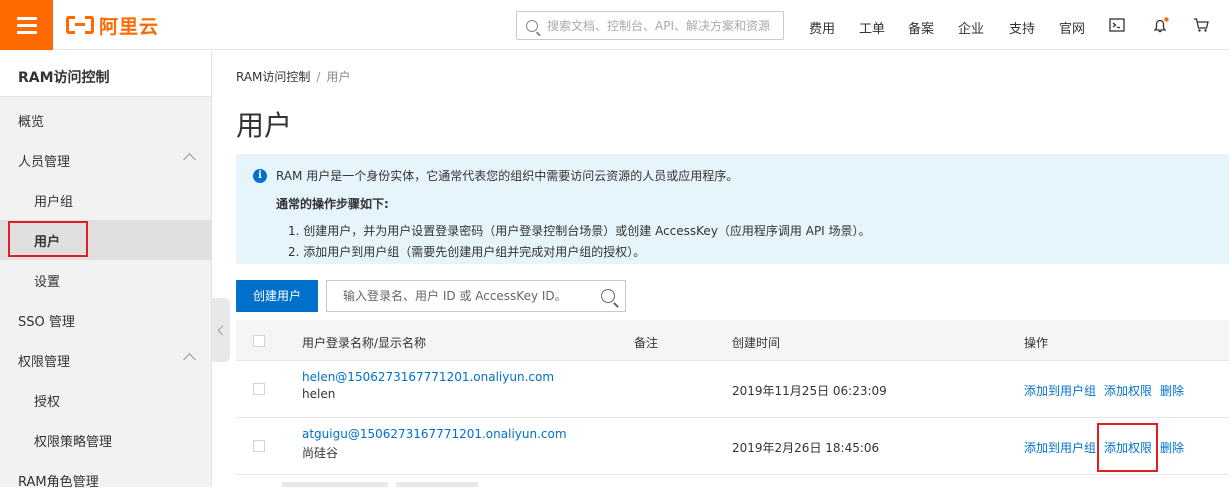 The height and width of the screenshot is (500, 1229). I want to click on sidebar-item-label: 授权, so click(47, 402).